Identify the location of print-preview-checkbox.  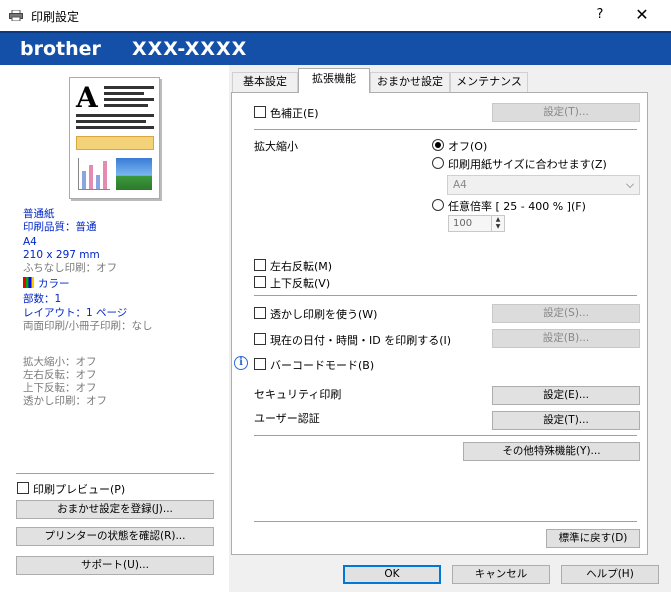
(23, 488).